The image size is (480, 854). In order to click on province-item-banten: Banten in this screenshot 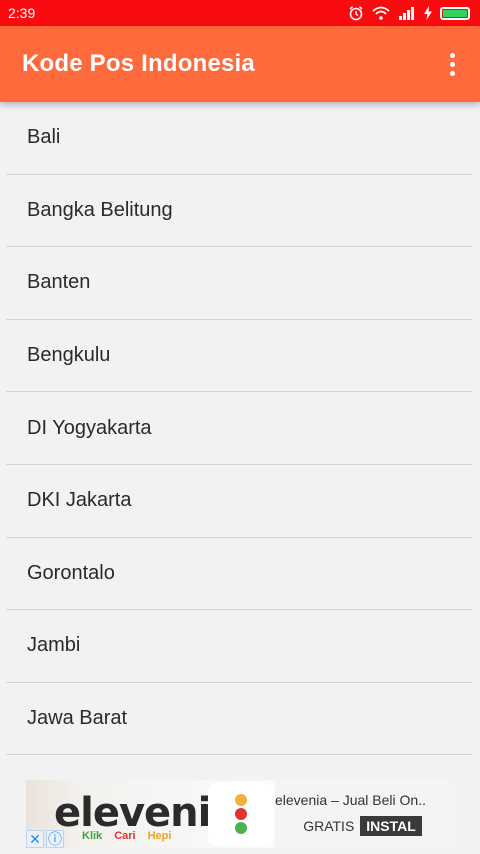, I will do `click(239, 283)`.